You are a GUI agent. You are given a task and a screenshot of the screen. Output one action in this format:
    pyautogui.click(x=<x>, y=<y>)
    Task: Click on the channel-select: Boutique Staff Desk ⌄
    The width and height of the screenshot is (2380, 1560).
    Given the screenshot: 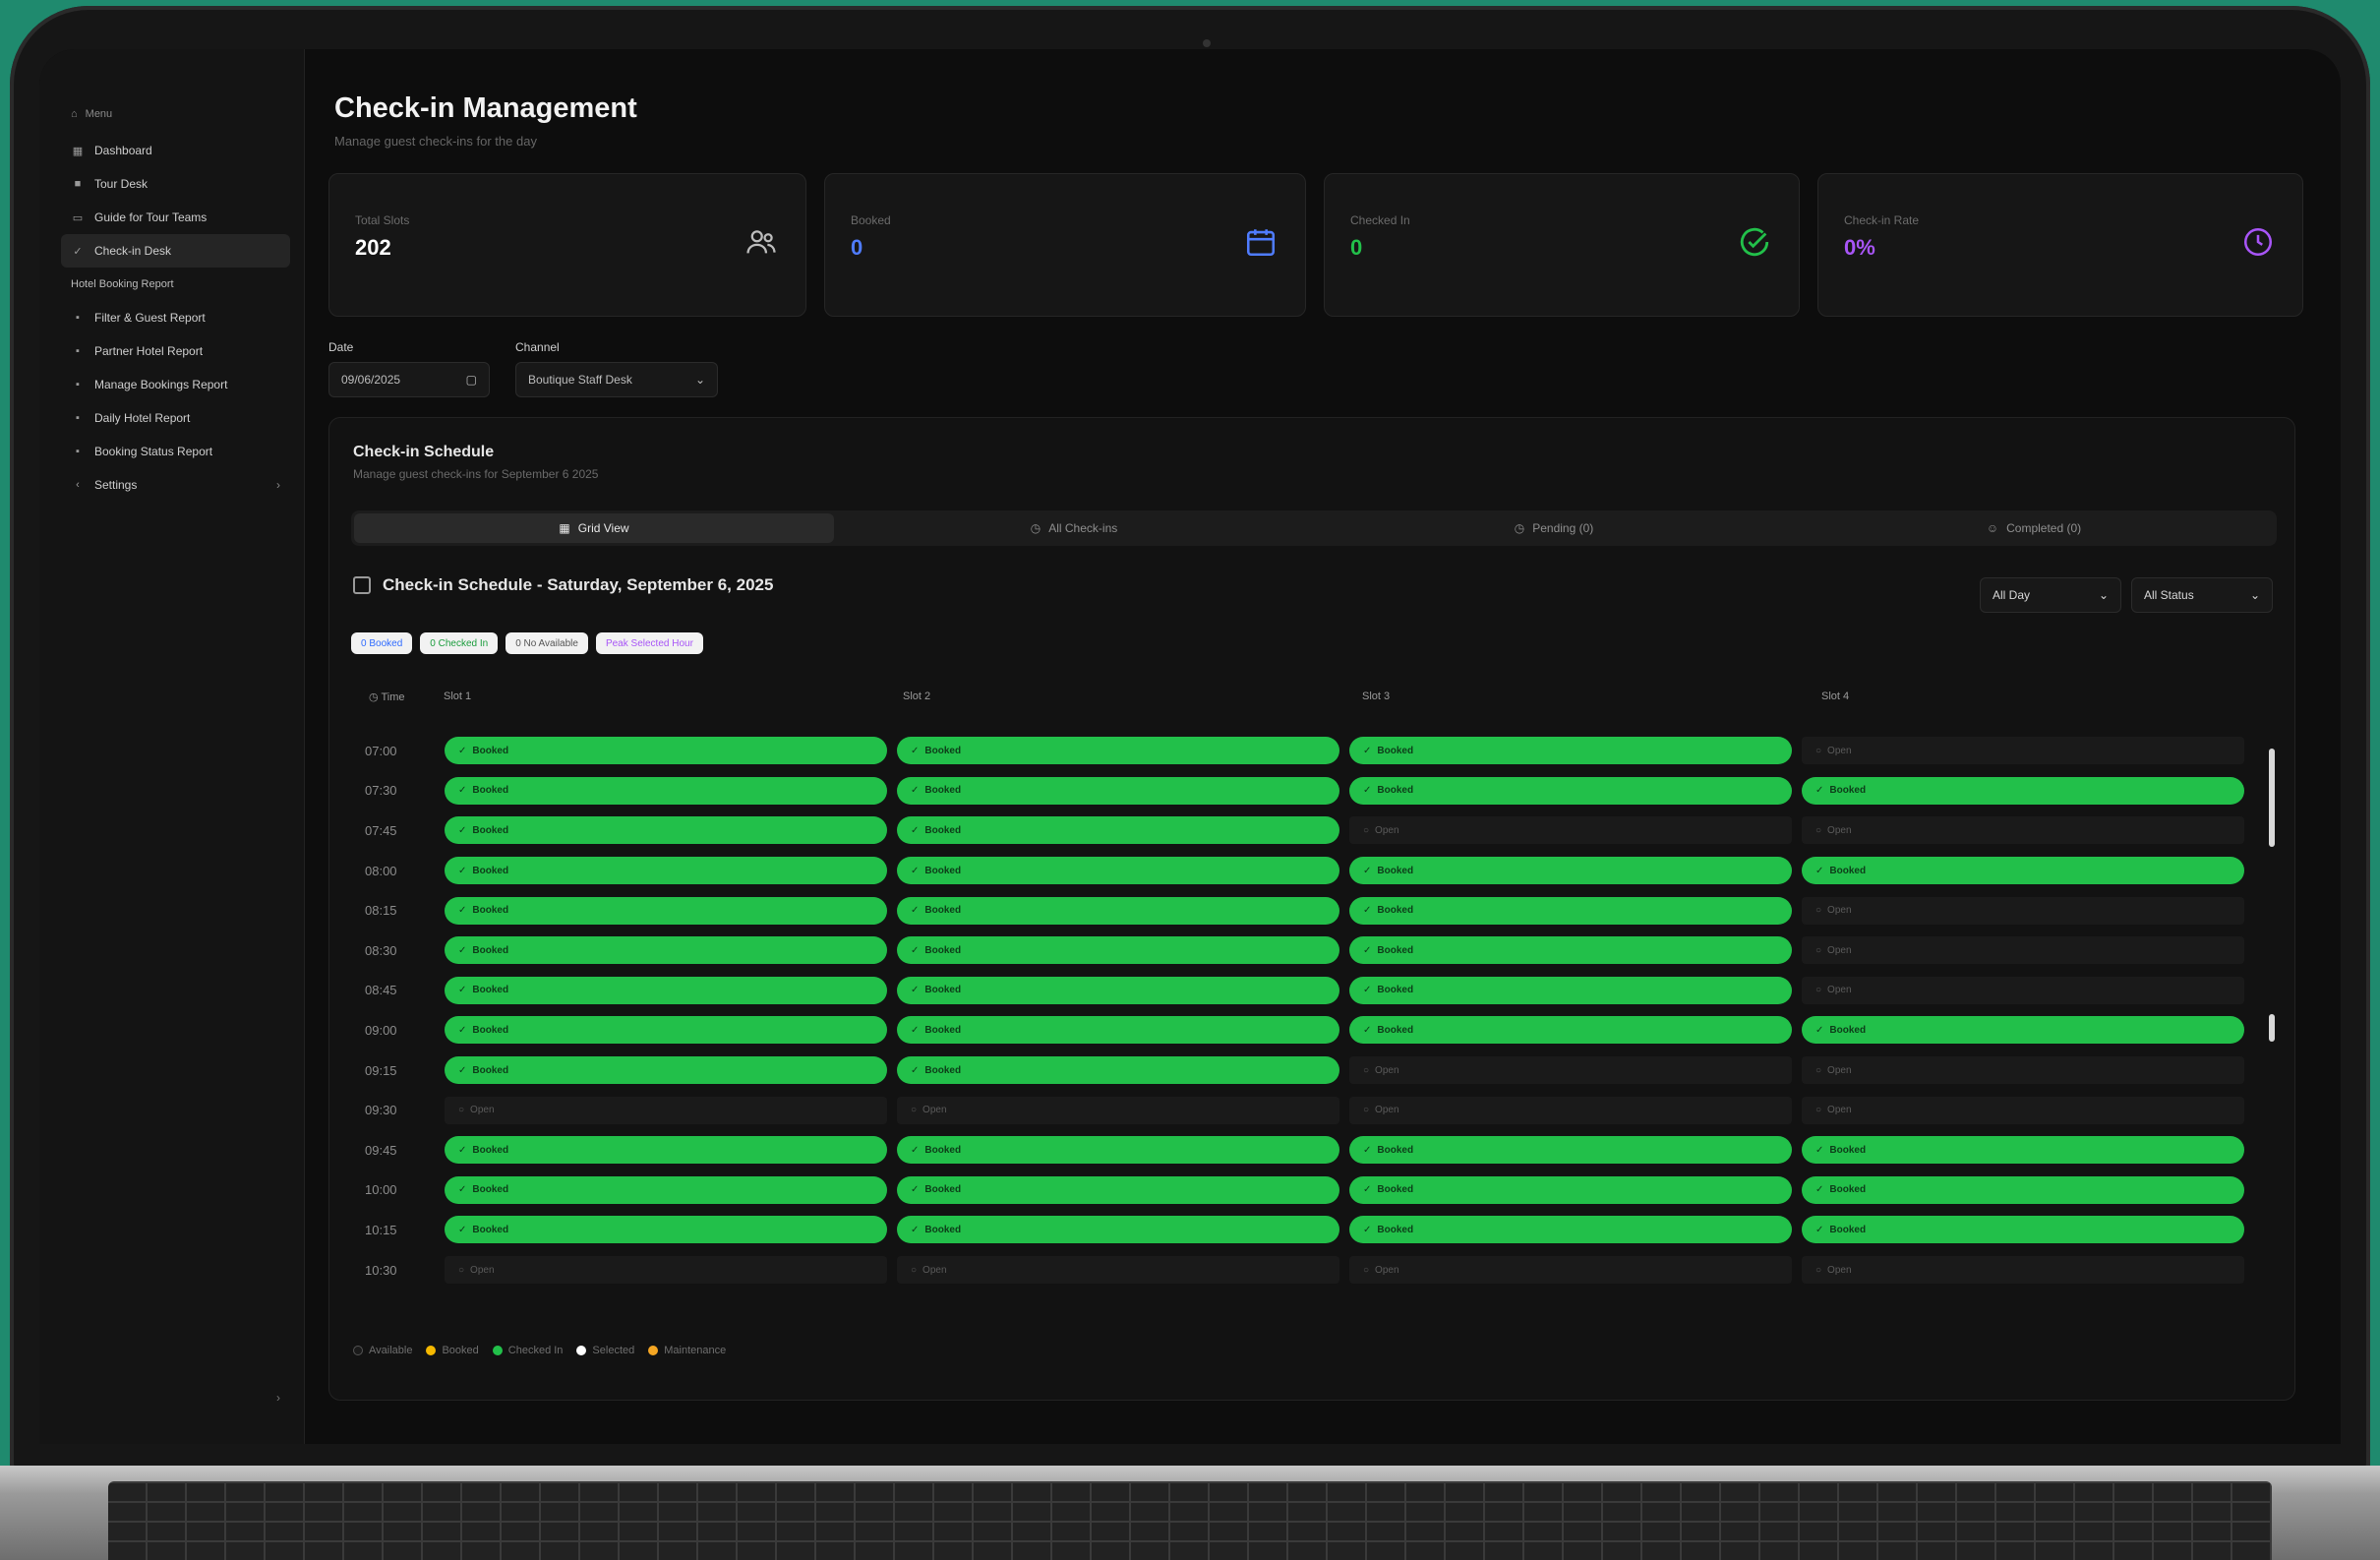 What is the action you would take?
    pyautogui.click(x=616, y=379)
    